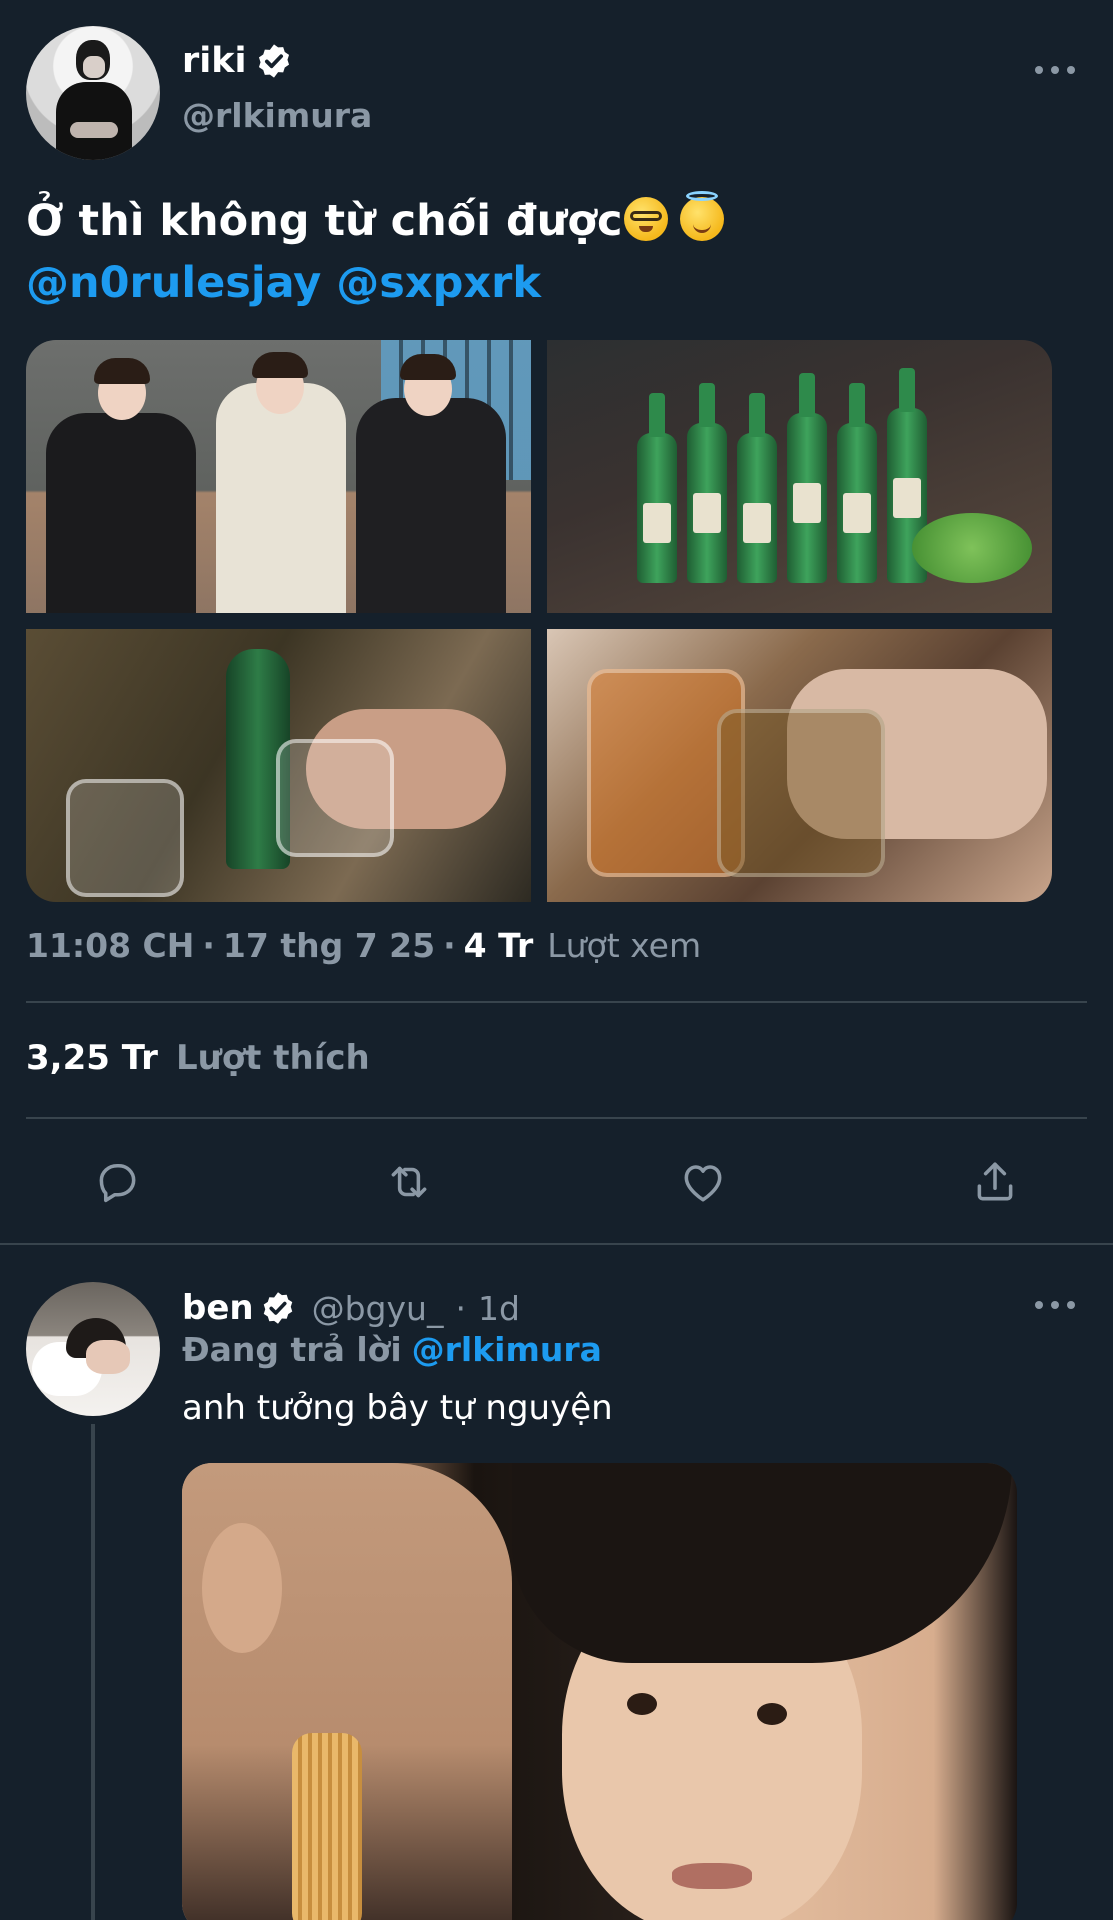  Describe the element at coordinates (624, 945) in the screenshot. I see `views-label: Lượt xem` at that location.